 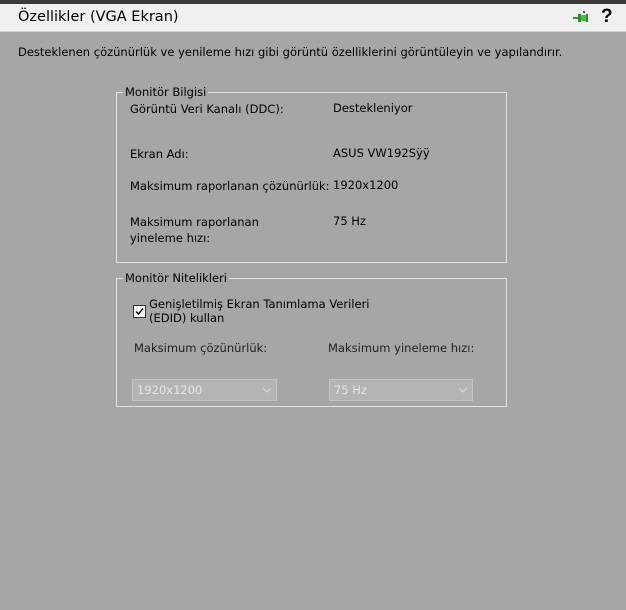 What do you see at coordinates (366, 185) in the screenshot?
I see `max-reported-resolution-value: 1920x1200` at bounding box center [366, 185].